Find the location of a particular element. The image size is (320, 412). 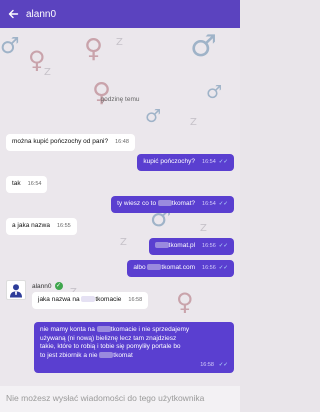

message-text-part: tkomat? is located at coordinates (183, 203).